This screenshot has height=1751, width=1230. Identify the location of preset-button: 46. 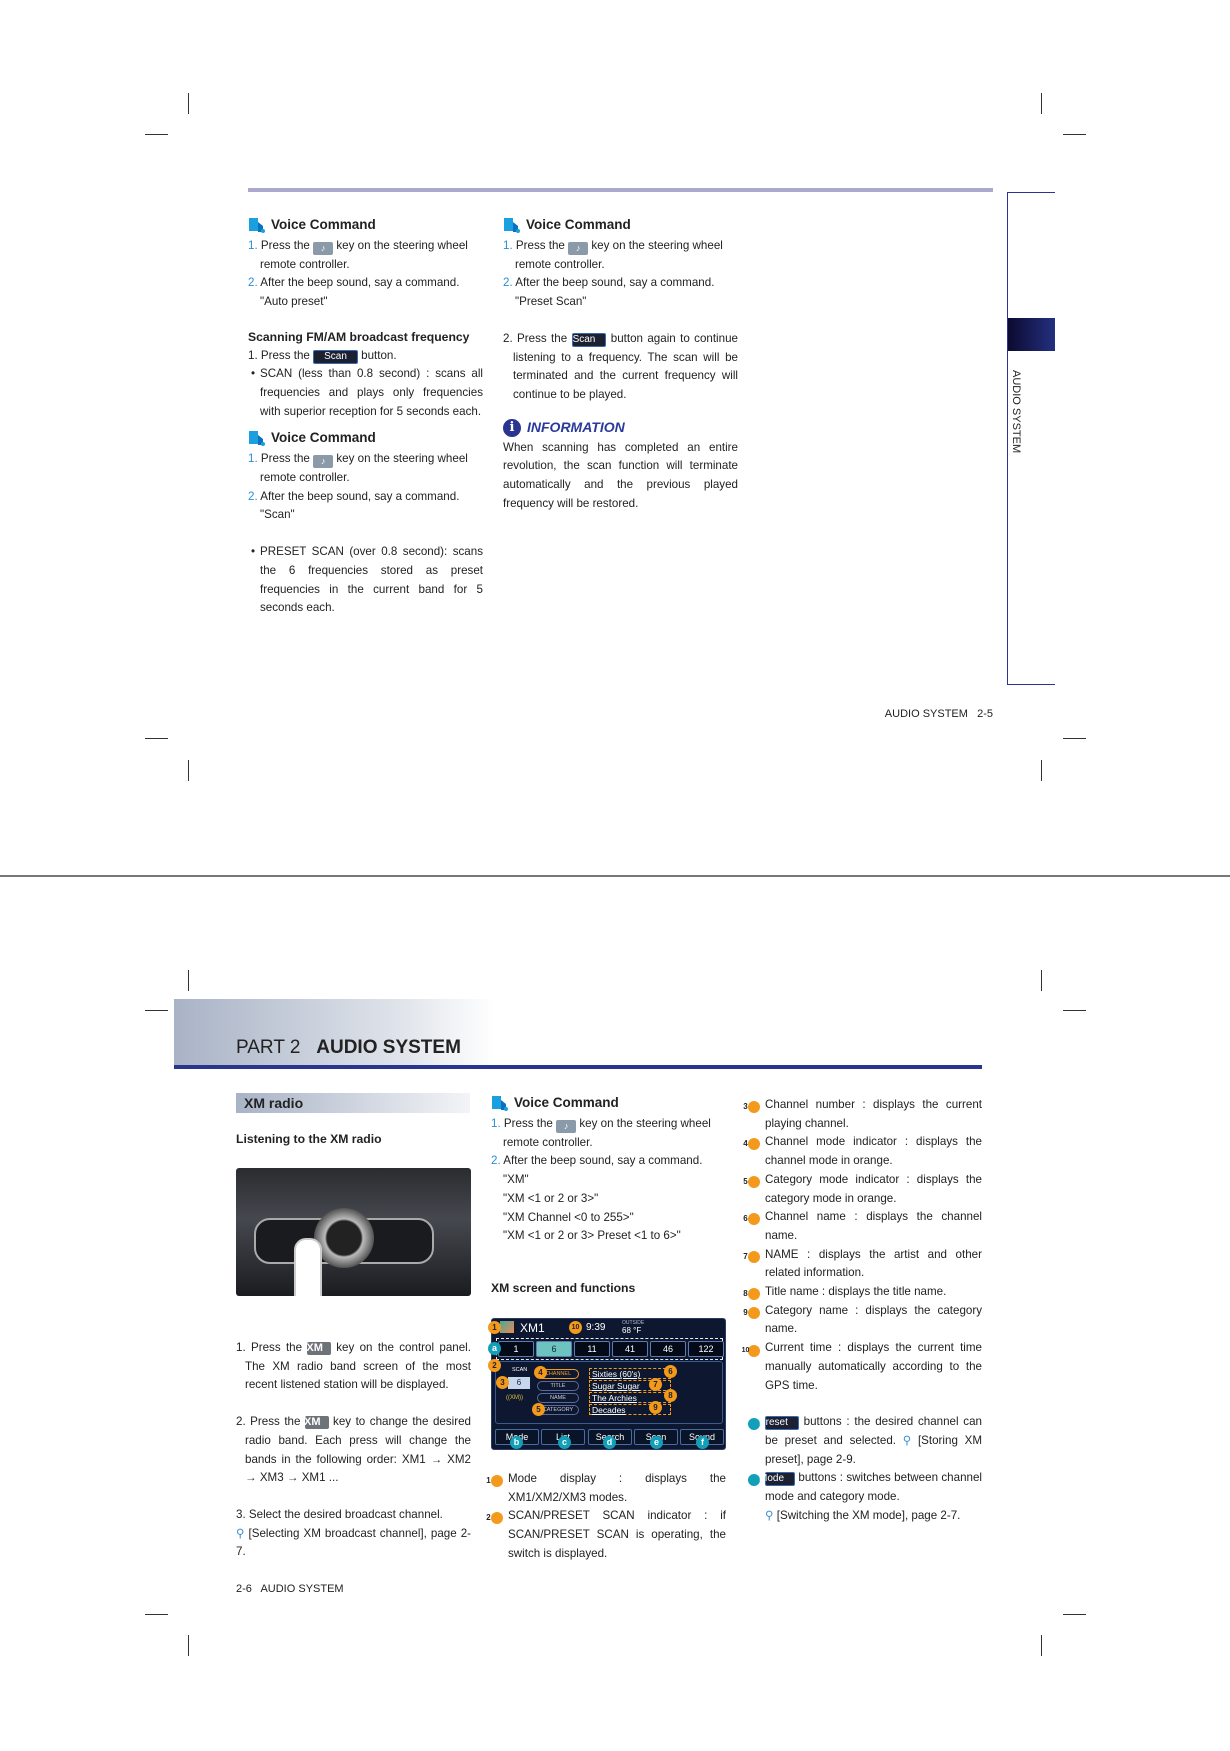
(668, 1349).